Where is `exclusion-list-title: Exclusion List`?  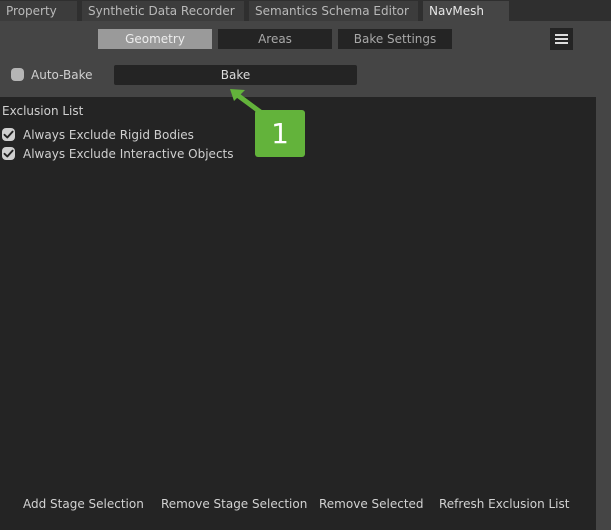
exclusion-list-title: Exclusion List is located at coordinates (43, 111).